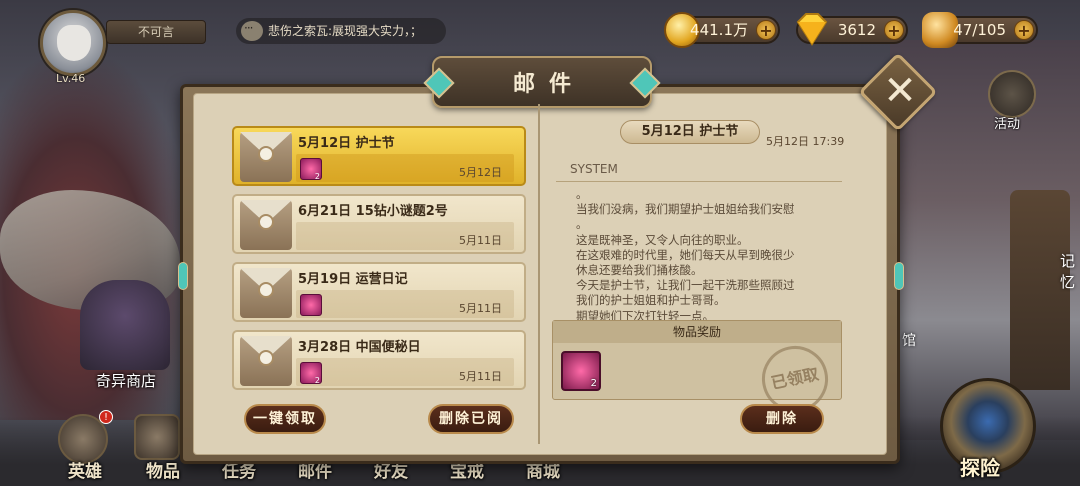  I want to click on gold-amount: 441.1万, so click(719, 30).